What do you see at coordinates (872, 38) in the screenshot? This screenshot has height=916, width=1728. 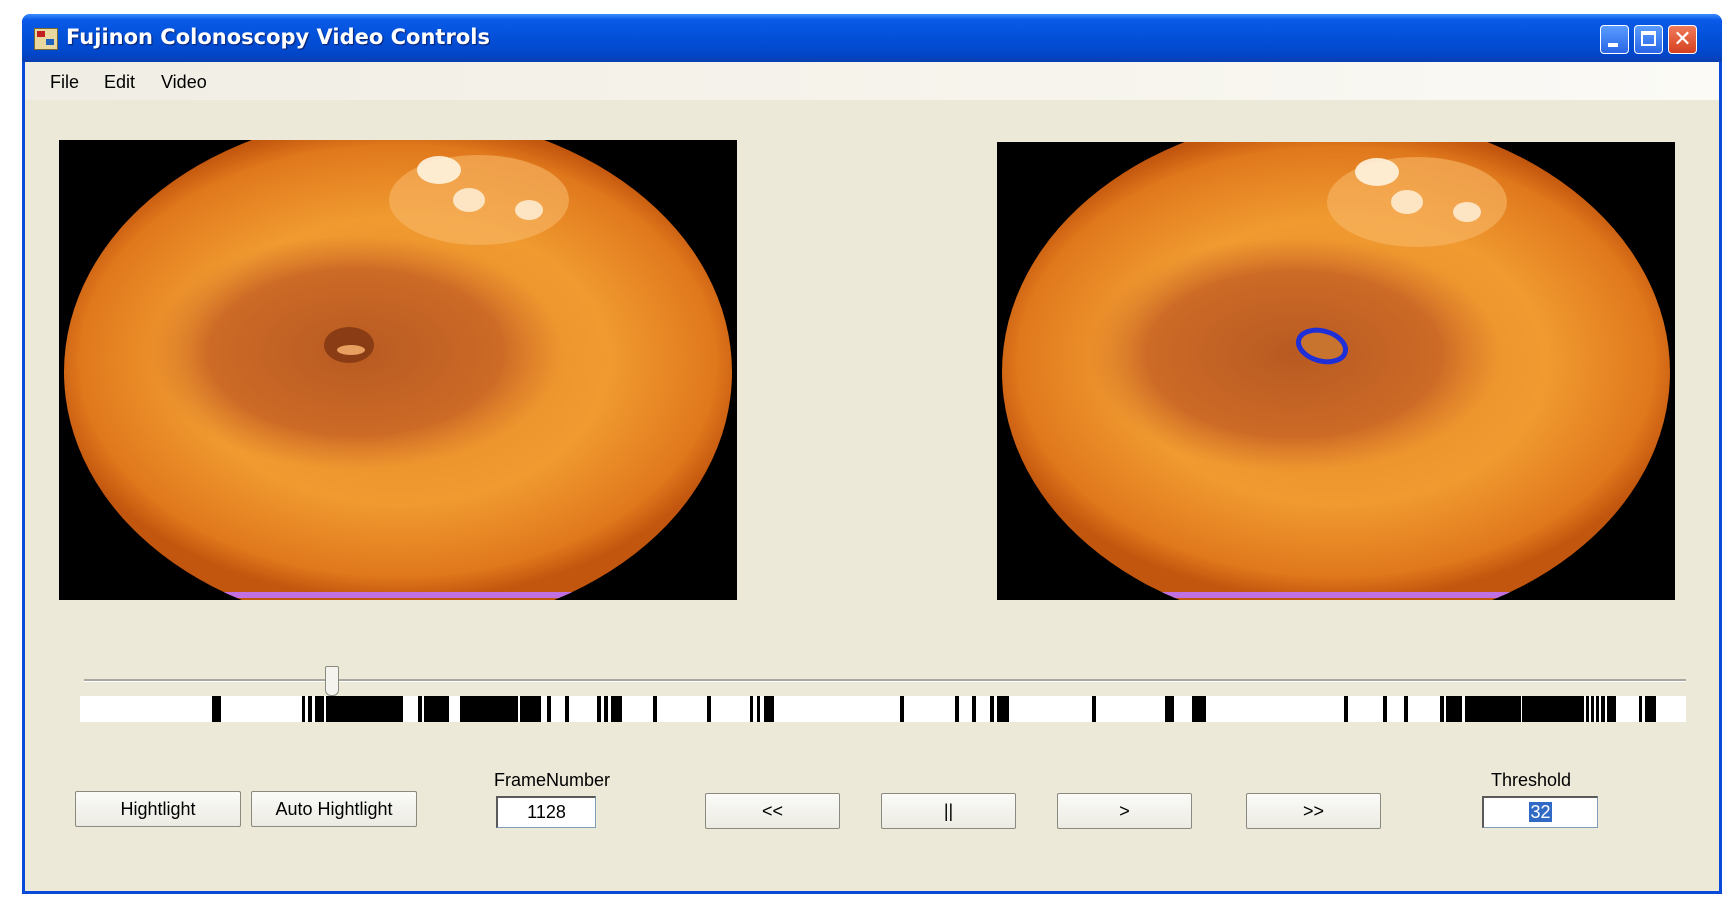 I see `title-bar: Fujinon Colonoscopy Video Controls ✕` at bounding box center [872, 38].